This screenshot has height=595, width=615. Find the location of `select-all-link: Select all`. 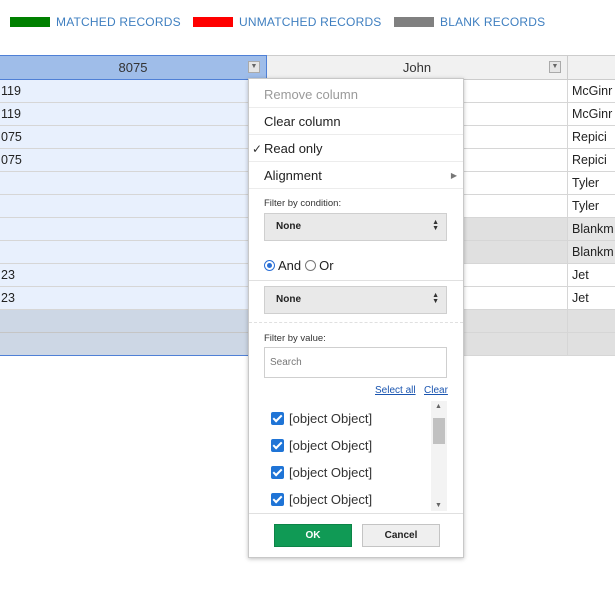

select-all-link: Select all is located at coordinates (395, 390).